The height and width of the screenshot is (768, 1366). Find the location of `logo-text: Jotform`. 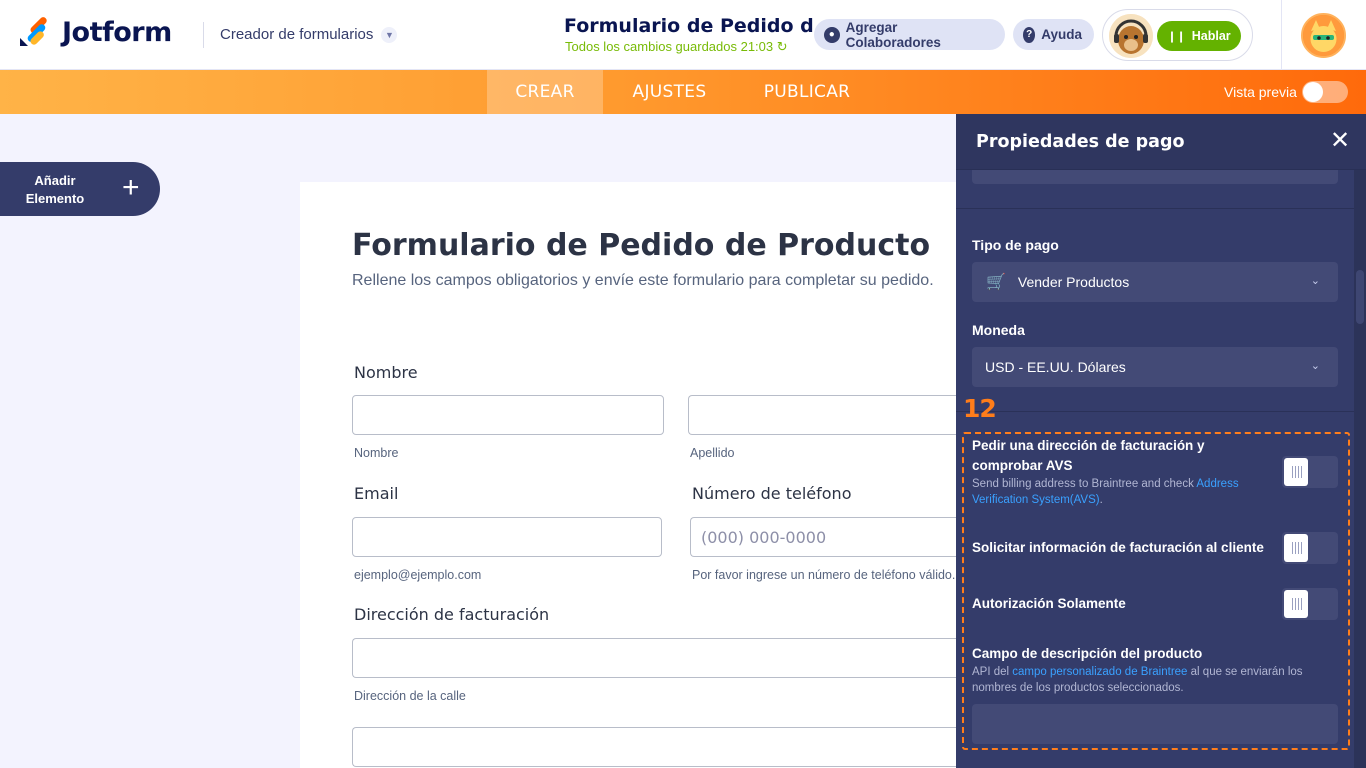

logo-text: Jotform is located at coordinates (117, 32).